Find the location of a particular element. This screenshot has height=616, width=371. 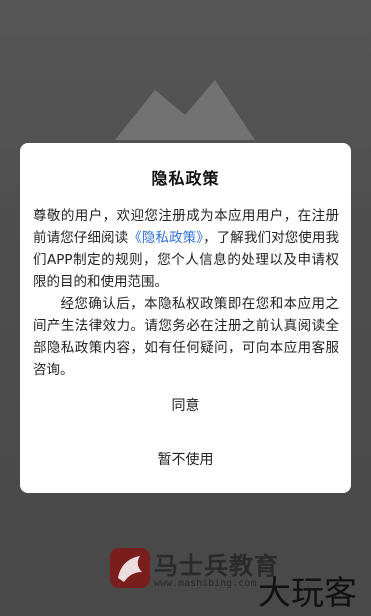

agree-button: 同意 is located at coordinates (185, 405).